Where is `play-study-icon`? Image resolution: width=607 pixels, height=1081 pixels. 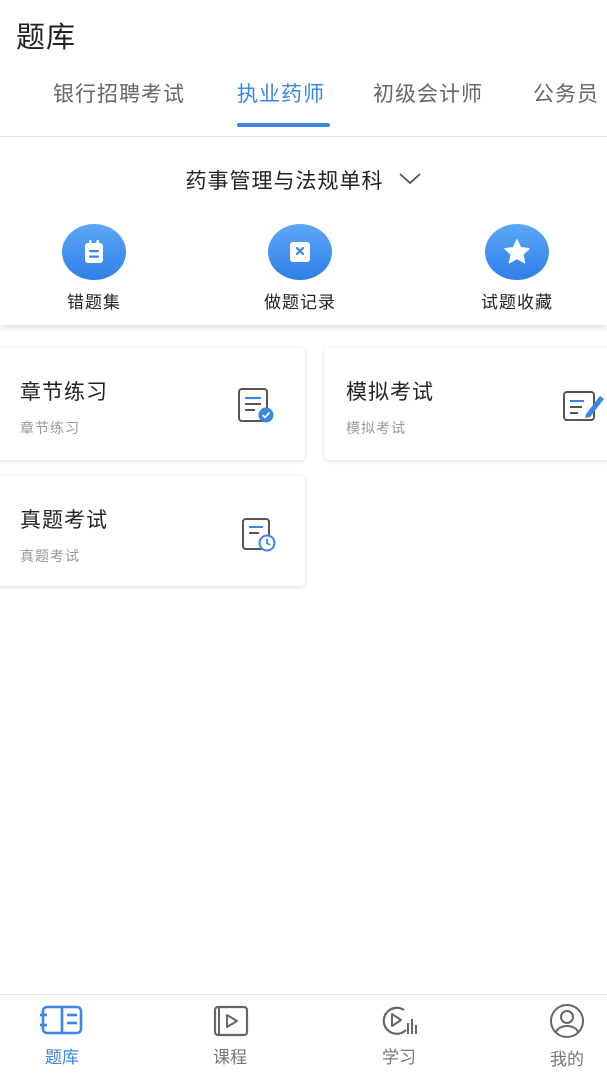
play-study-icon is located at coordinates (399, 1022).